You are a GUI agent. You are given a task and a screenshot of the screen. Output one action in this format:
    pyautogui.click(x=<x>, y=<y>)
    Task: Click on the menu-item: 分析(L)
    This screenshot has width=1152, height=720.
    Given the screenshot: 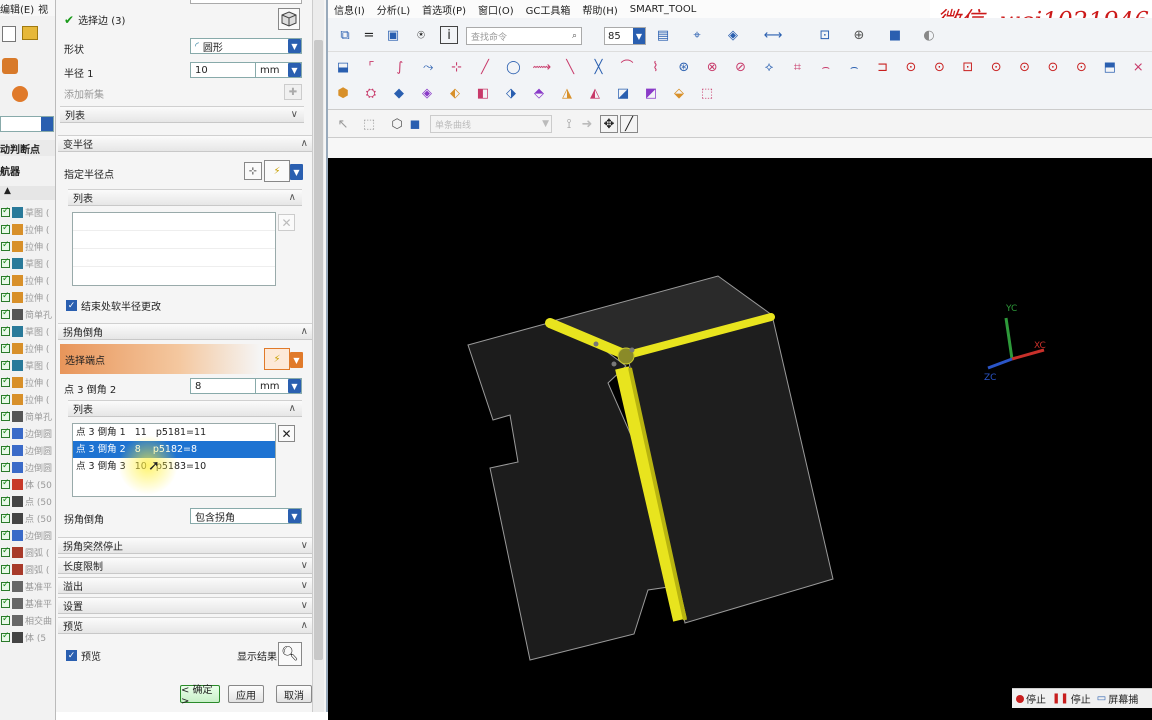 What is the action you would take?
    pyautogui.click(x=393, y=9)
    